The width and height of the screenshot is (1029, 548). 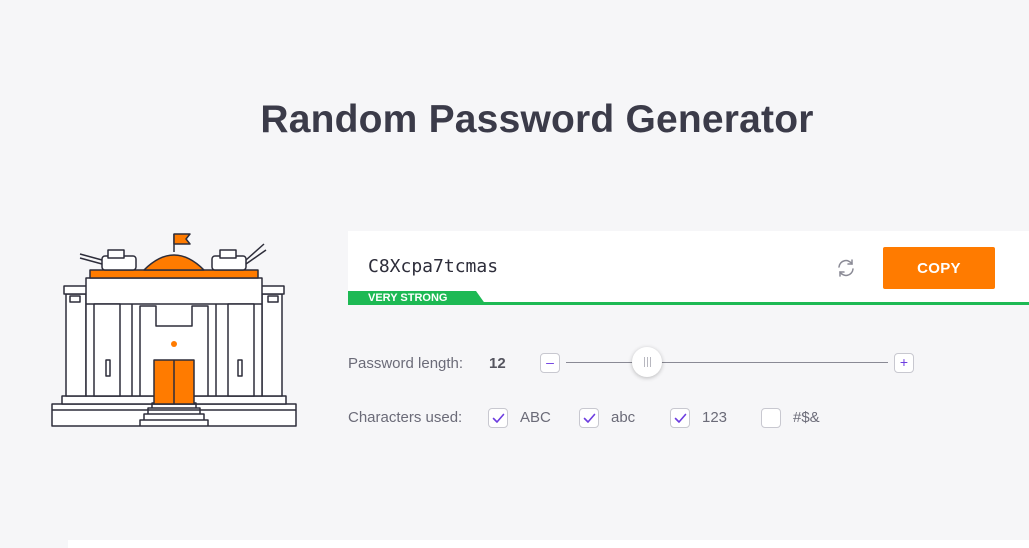 What do you see at coordinates (771, 418) in the screenshot?
I see `symbols-checkbox` at bounding box center [771, 418].